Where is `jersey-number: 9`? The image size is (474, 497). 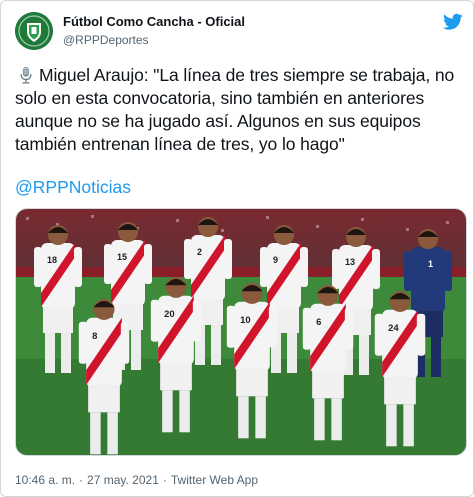
jersey-number: 9 is located at coordinates (275, 260).